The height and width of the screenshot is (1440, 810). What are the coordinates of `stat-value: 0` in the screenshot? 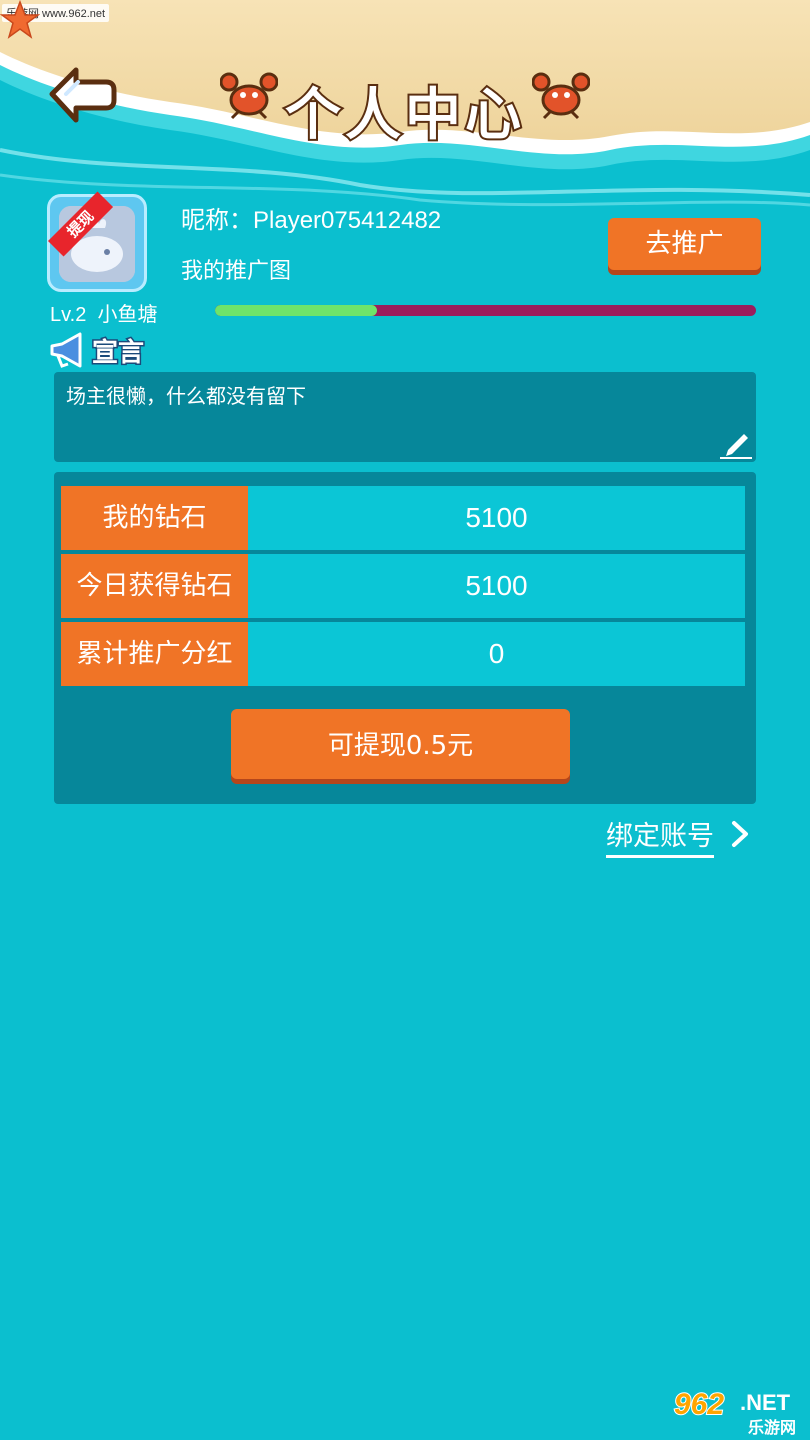 It's located at (496, 653).